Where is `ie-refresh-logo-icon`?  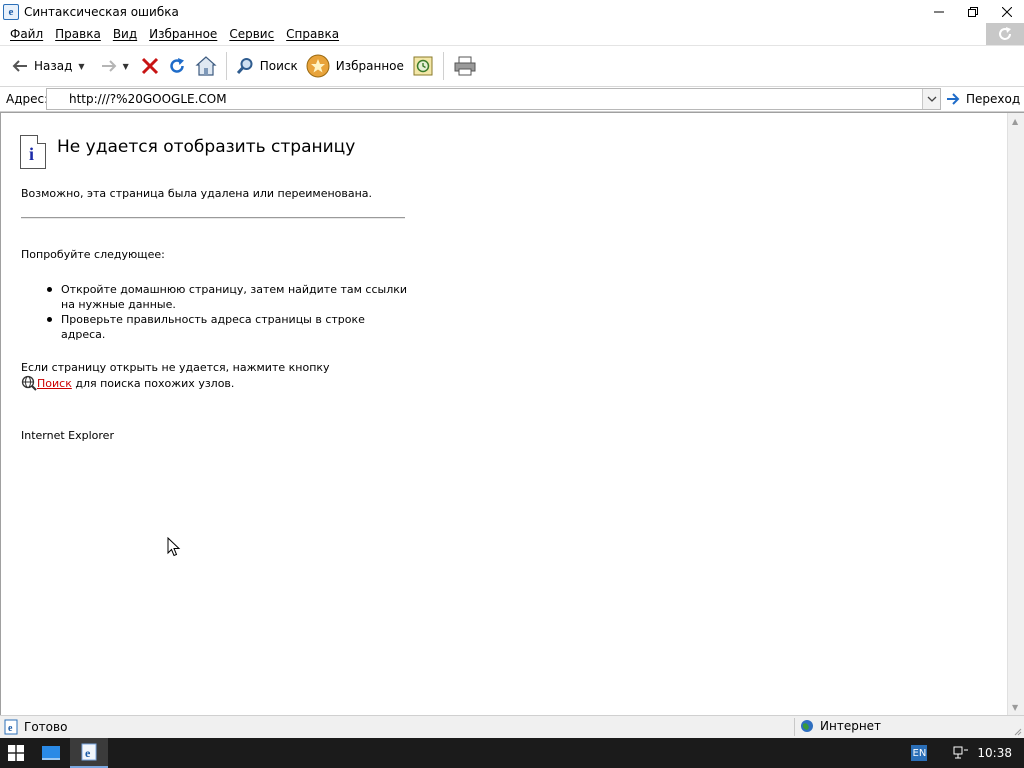
ie-refresh-logo-icon is located at coordinates (1005, 33).